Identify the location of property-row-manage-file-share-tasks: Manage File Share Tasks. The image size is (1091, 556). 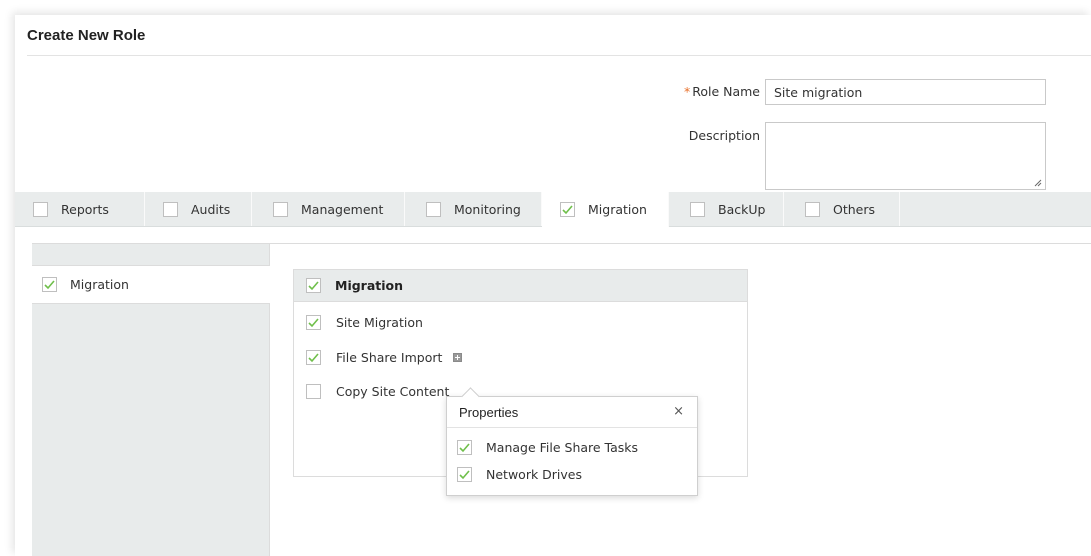
(547, 447).